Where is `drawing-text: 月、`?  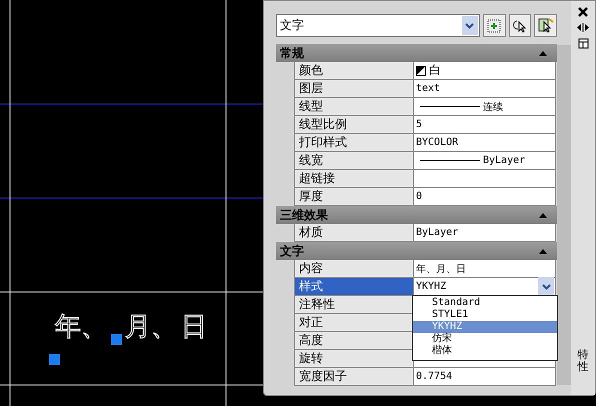 drawing-text: 月、 is located at coordinates (151, 327).